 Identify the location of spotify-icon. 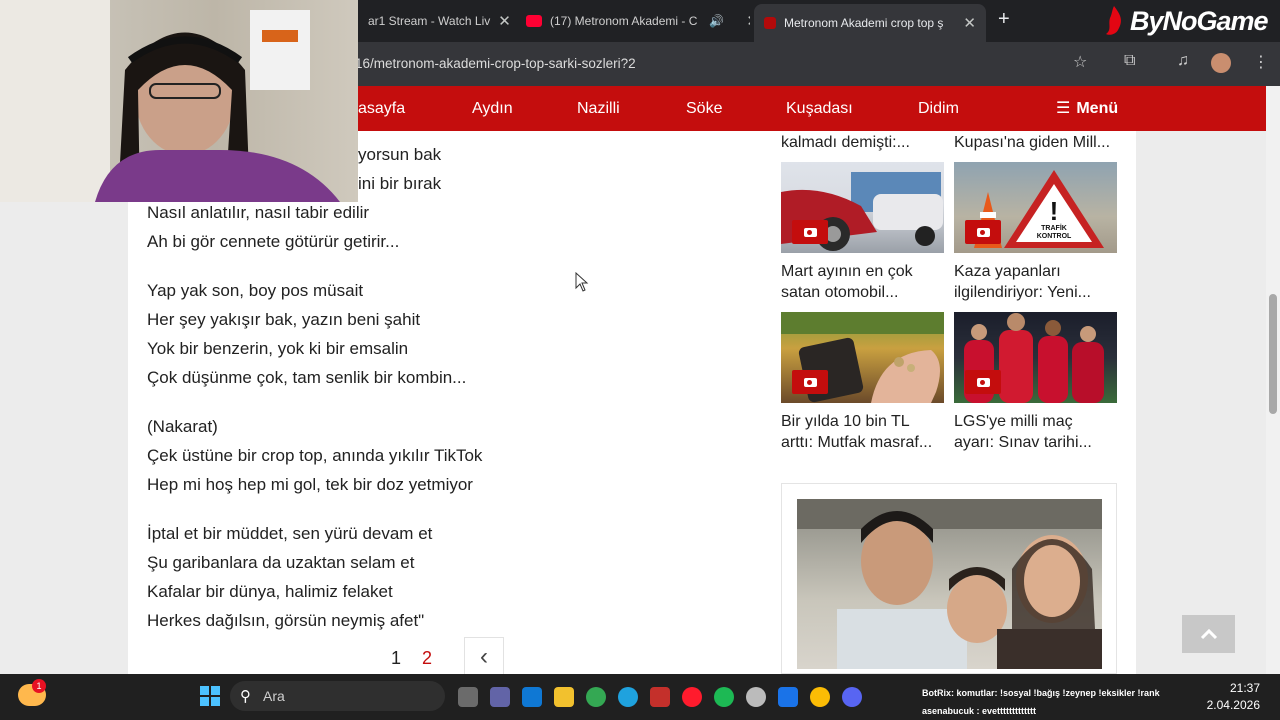
(724, 697).